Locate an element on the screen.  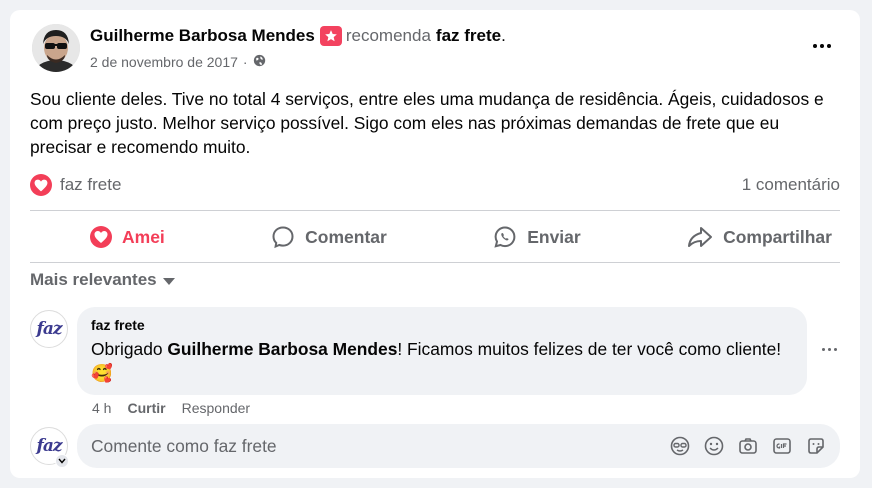
comment-author: faz frete is located at coordinates (442, 325).